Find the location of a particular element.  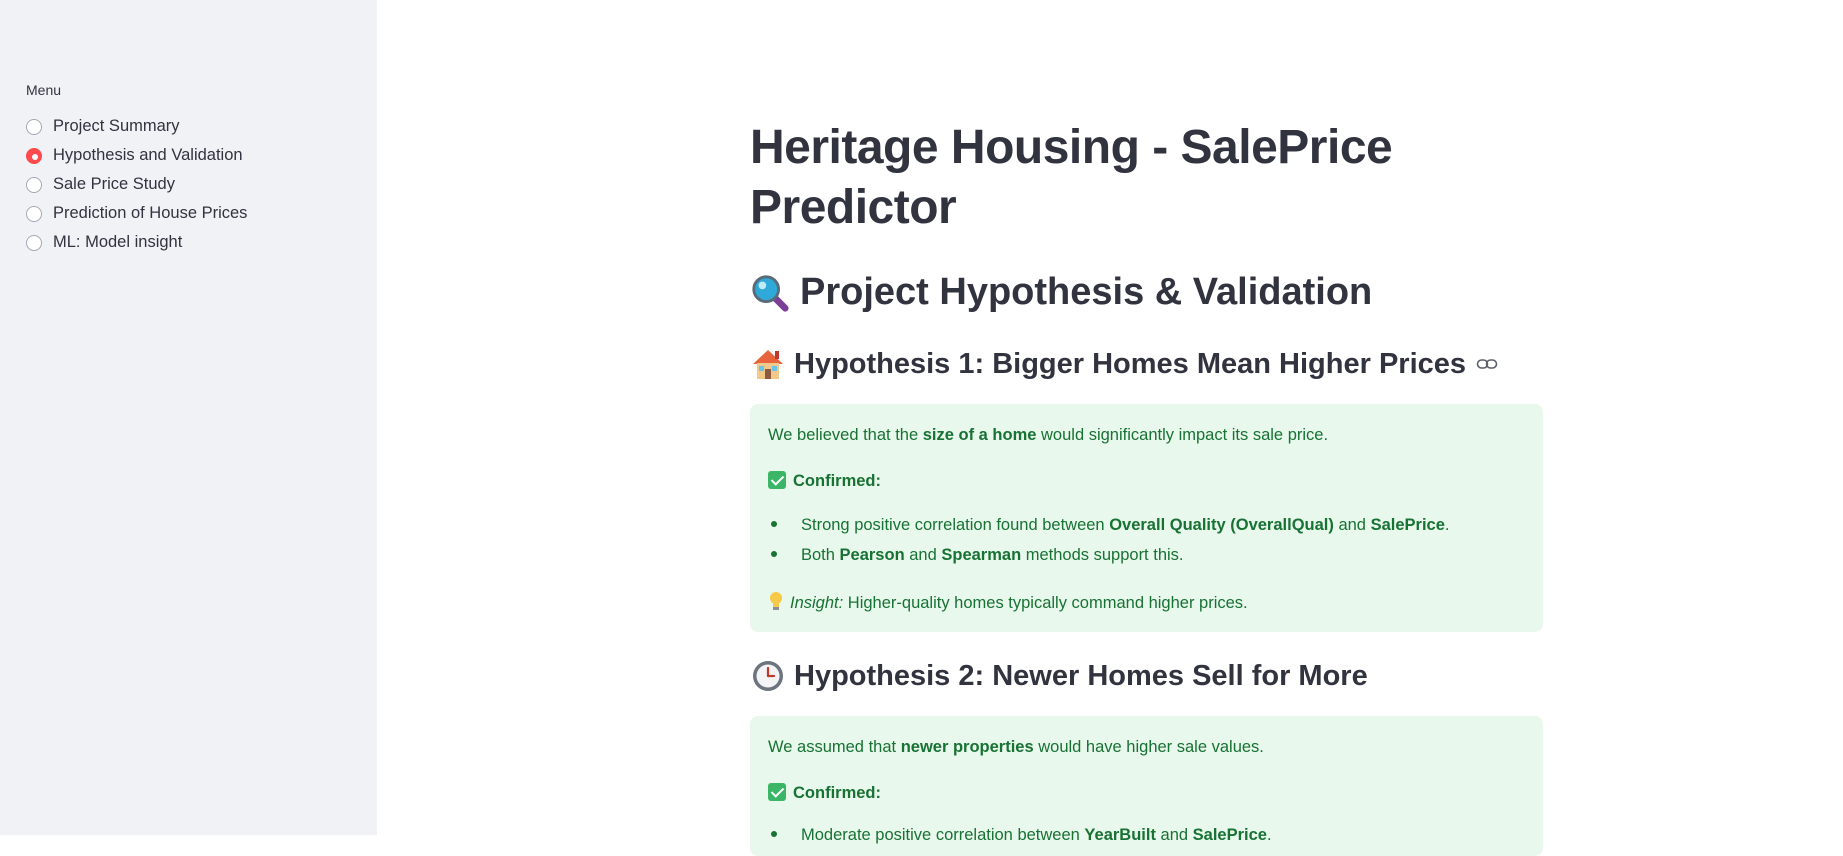

menu-item-sale-price-study: Sale Price Study is located at coordinates (136, 184).